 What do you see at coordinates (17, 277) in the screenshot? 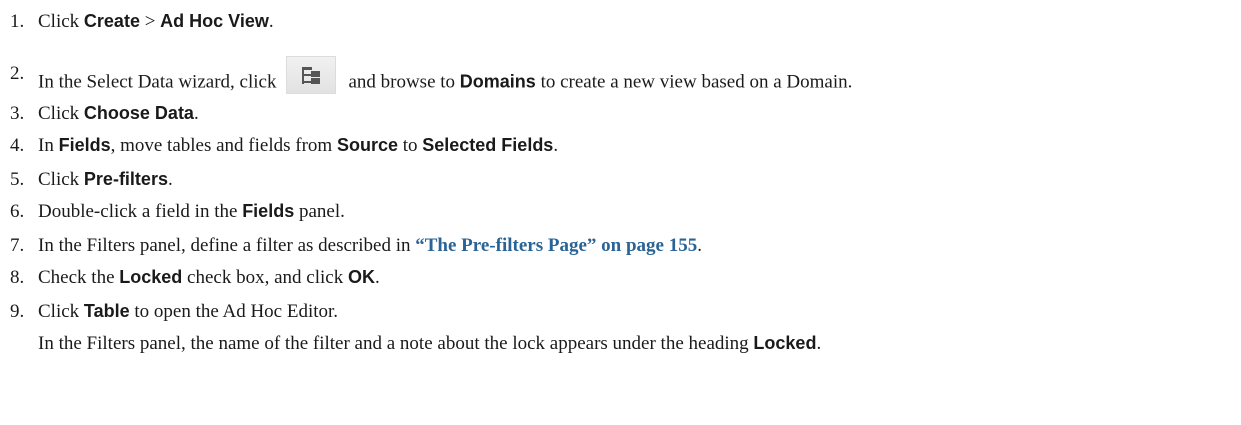
I see `step-number: 8.` at bounding box center [17, 277].